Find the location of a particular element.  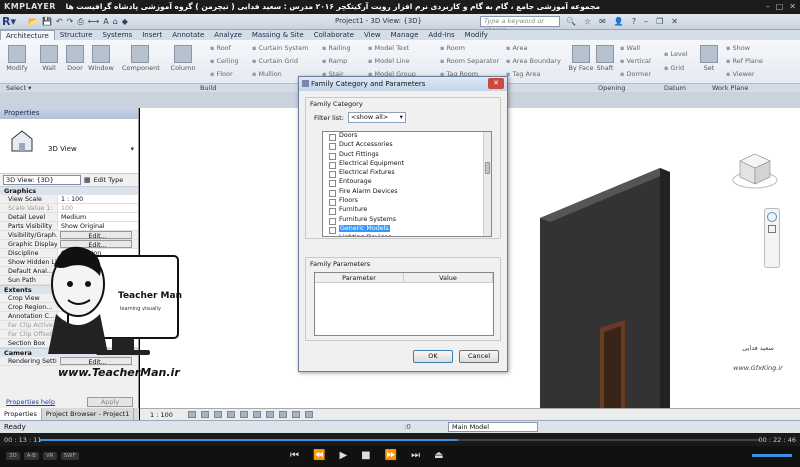

type-selector: 3D View ▾ is located at coordinates (69, 146).